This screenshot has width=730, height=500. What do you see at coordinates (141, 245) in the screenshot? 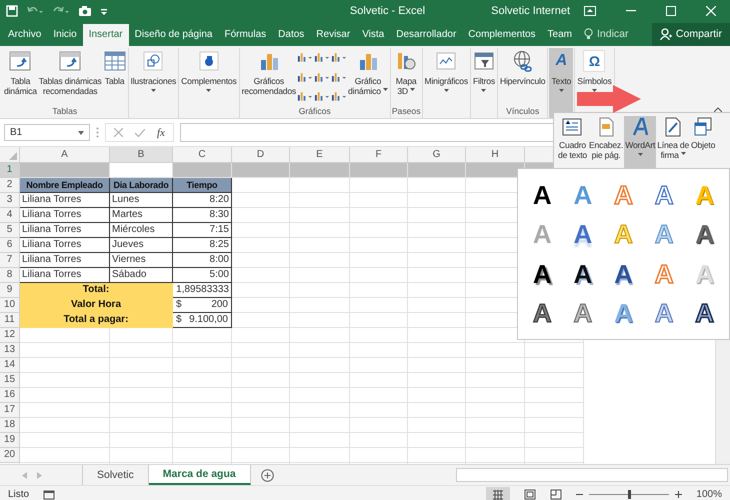
I see `table-cell: Jueves` at bounding box center [141, 245].